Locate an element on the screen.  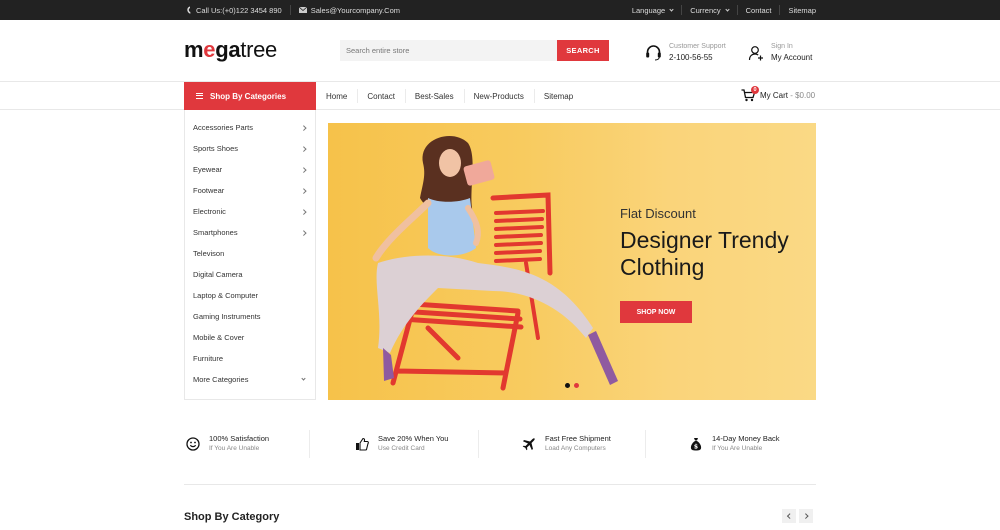
feature-subtitle: Use Credit Card is located at coordinates (401, 448).